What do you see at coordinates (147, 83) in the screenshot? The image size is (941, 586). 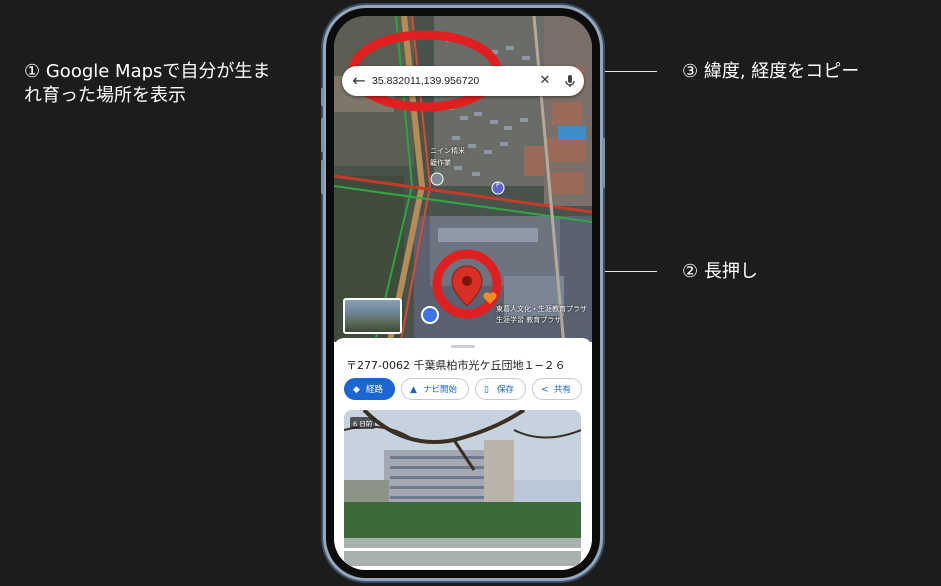 I see `step1-annotation: ① Google Mapsで自分が生まれ育った場所を表示` at bounding box center [147, 83].